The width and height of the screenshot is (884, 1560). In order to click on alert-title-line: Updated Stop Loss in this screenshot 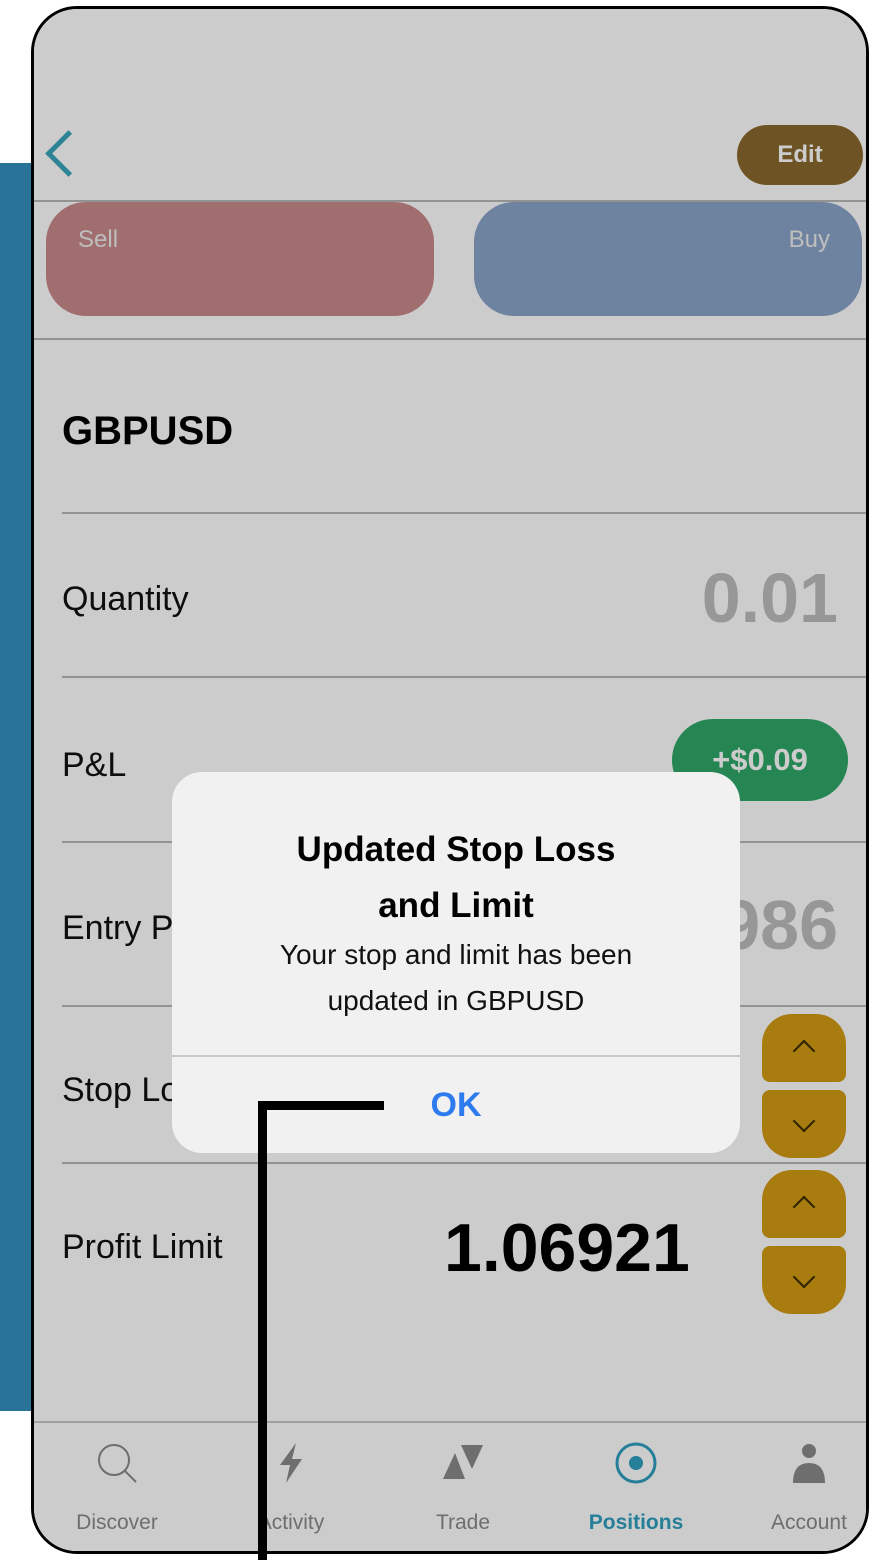, I will do `click(456, 849)`.